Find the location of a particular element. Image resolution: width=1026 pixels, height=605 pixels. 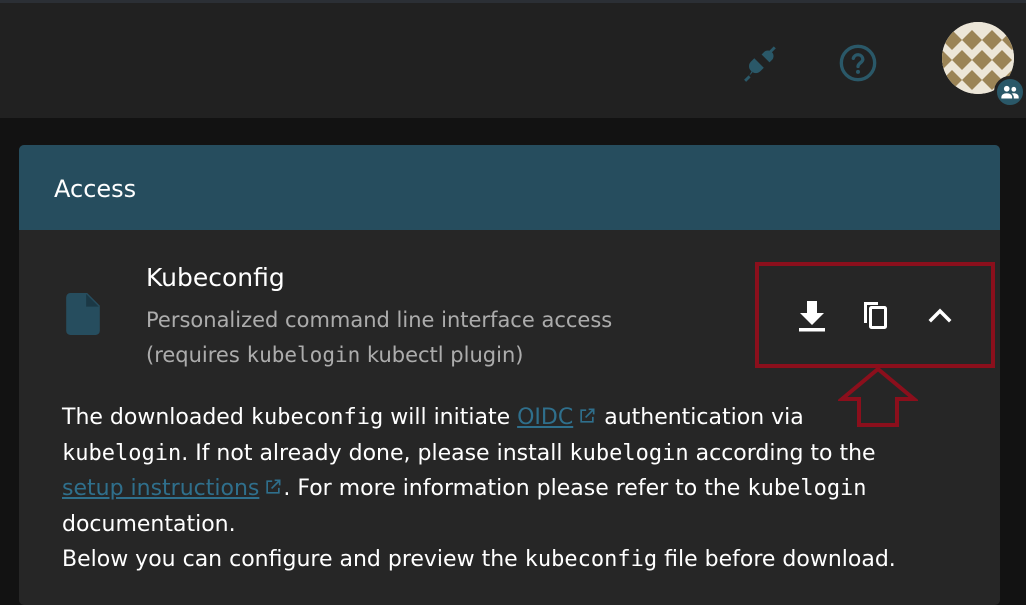

text: The downloaded is located at coordinates (156, 417).